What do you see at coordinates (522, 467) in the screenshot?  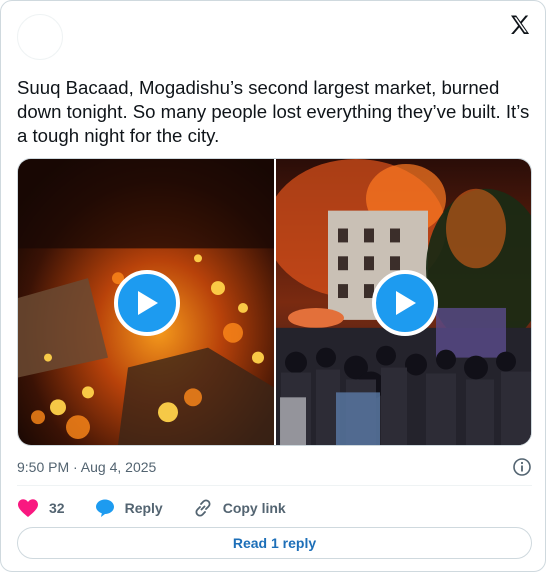 I see `info-icon` at bounding box center [522, 467].